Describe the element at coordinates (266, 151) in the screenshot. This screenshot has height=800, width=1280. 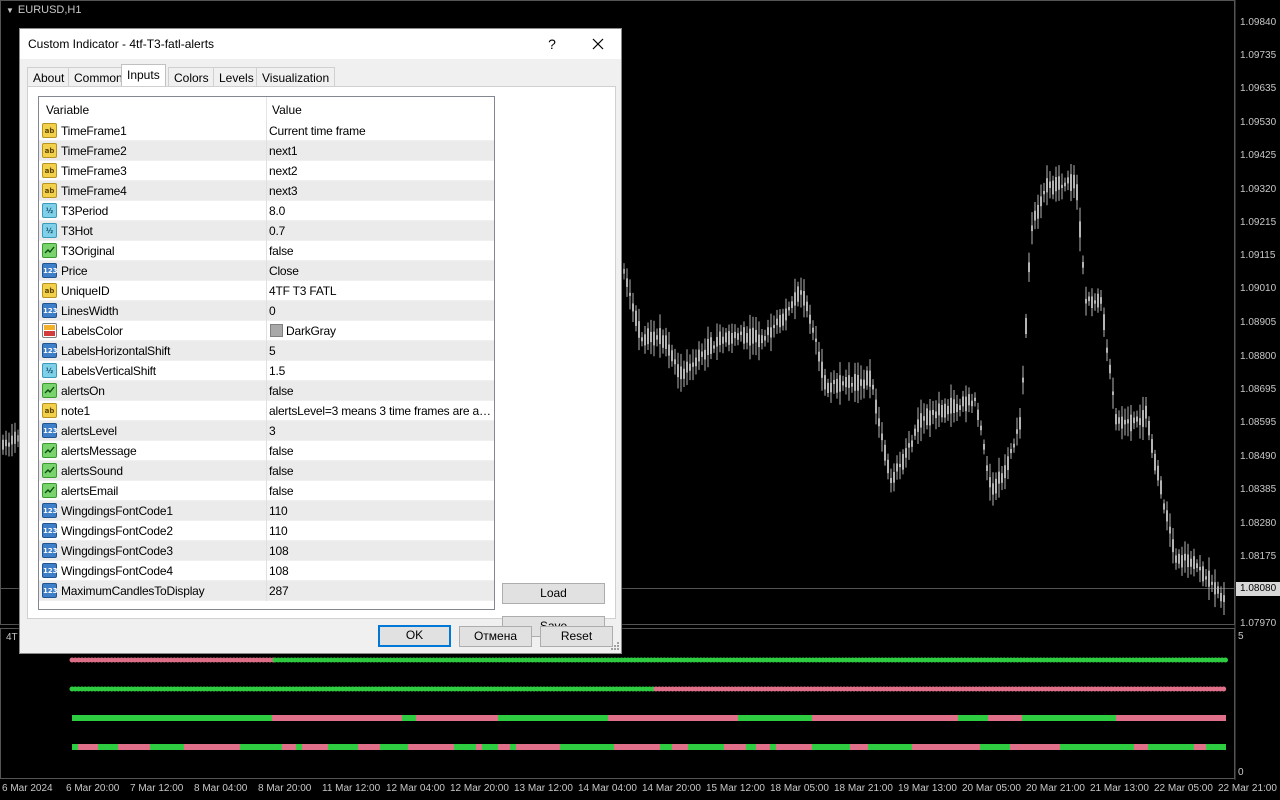
I see `table-row: ab TimeFrame2 next1` at that location.